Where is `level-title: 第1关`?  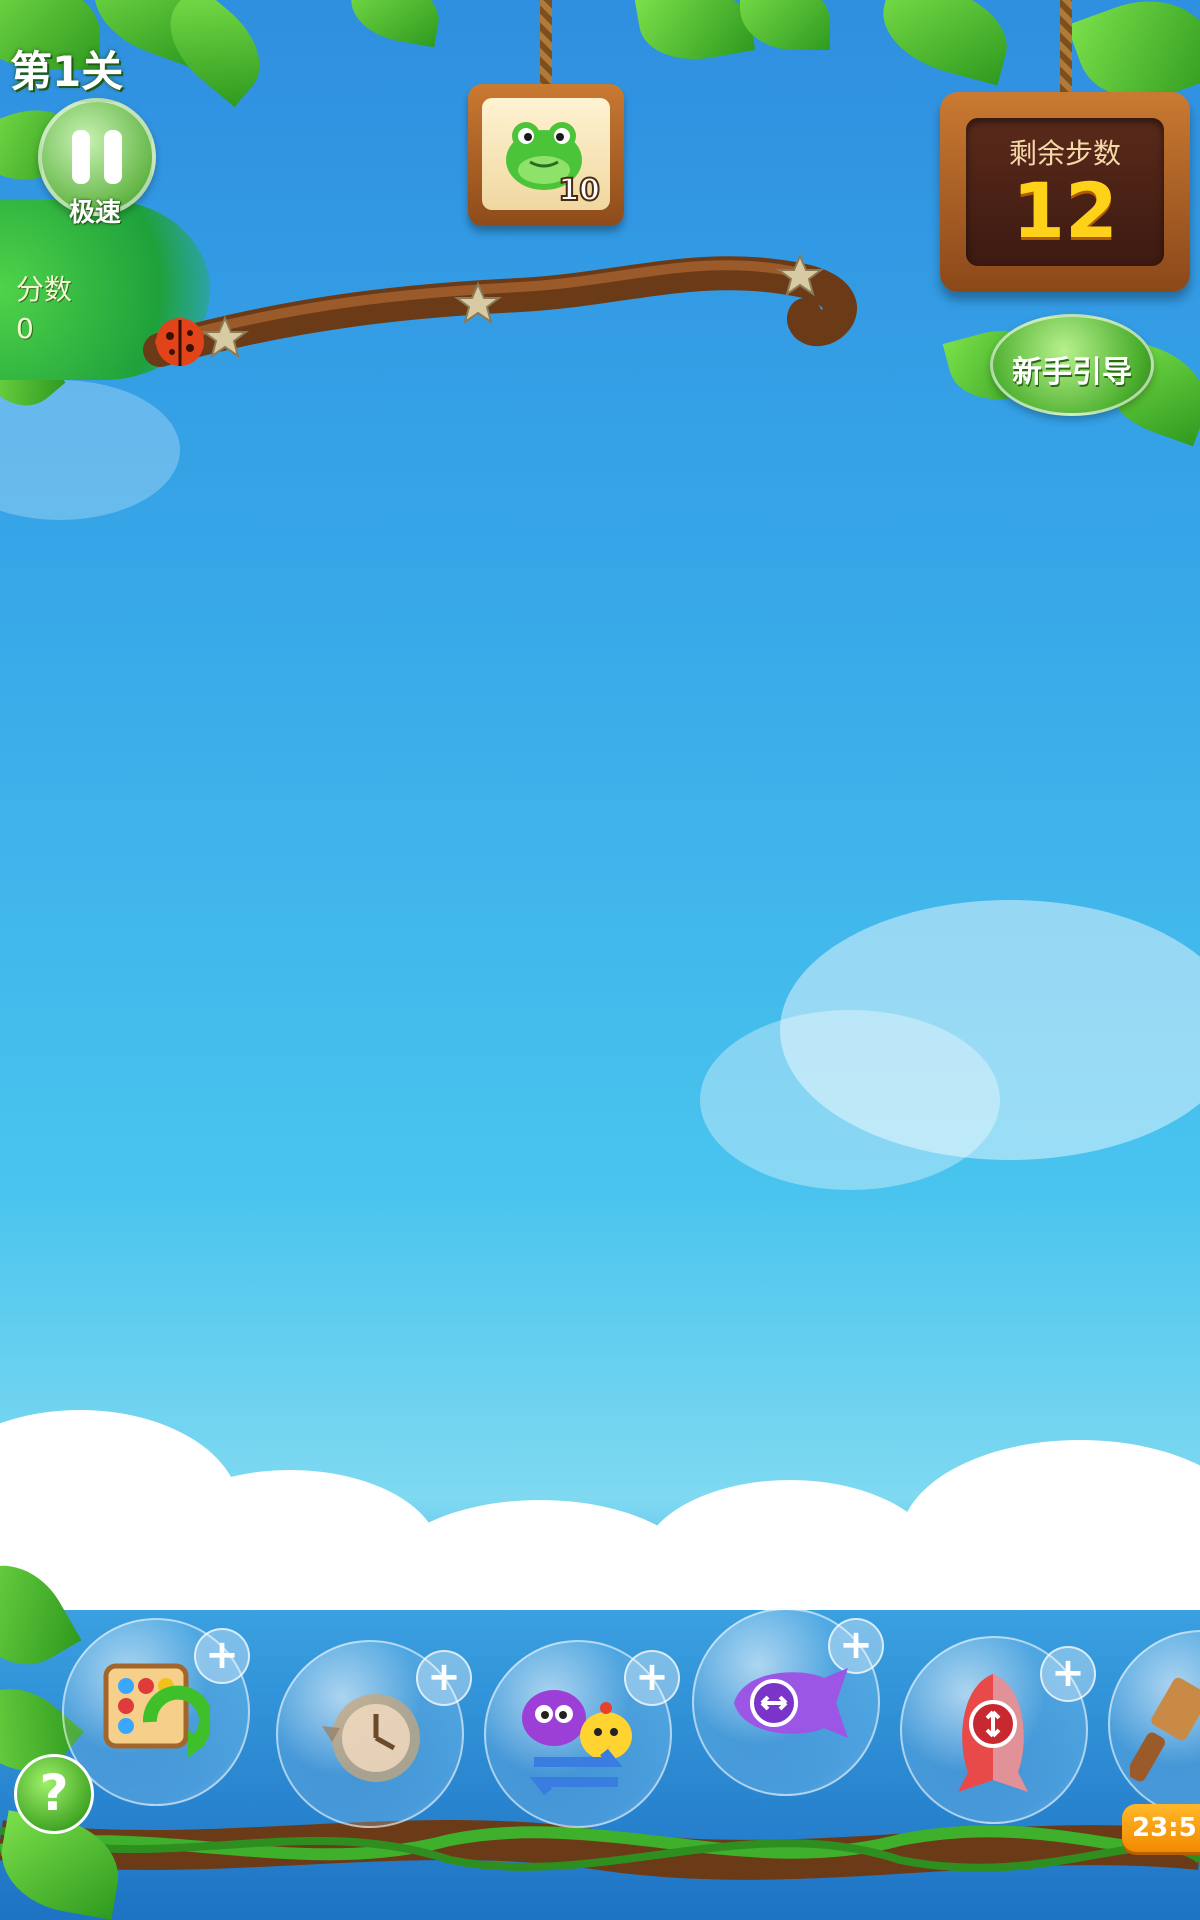
level-title: 第1关 is located at coordinates (67, 71).